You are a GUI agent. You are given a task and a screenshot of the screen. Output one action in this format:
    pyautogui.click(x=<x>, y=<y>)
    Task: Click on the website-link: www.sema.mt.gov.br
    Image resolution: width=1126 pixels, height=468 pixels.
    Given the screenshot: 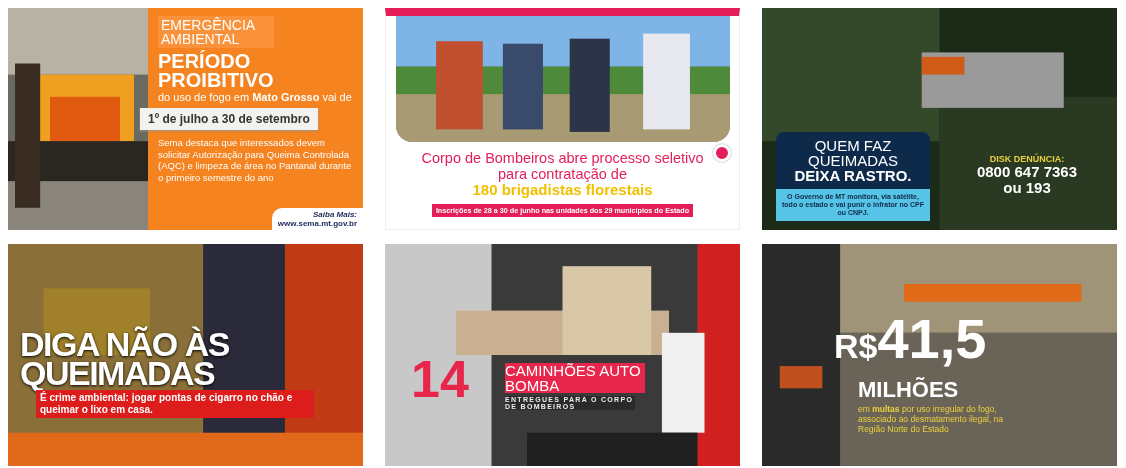 What is the action you would take?
    pyautogui.click(x=317, y=223)
    